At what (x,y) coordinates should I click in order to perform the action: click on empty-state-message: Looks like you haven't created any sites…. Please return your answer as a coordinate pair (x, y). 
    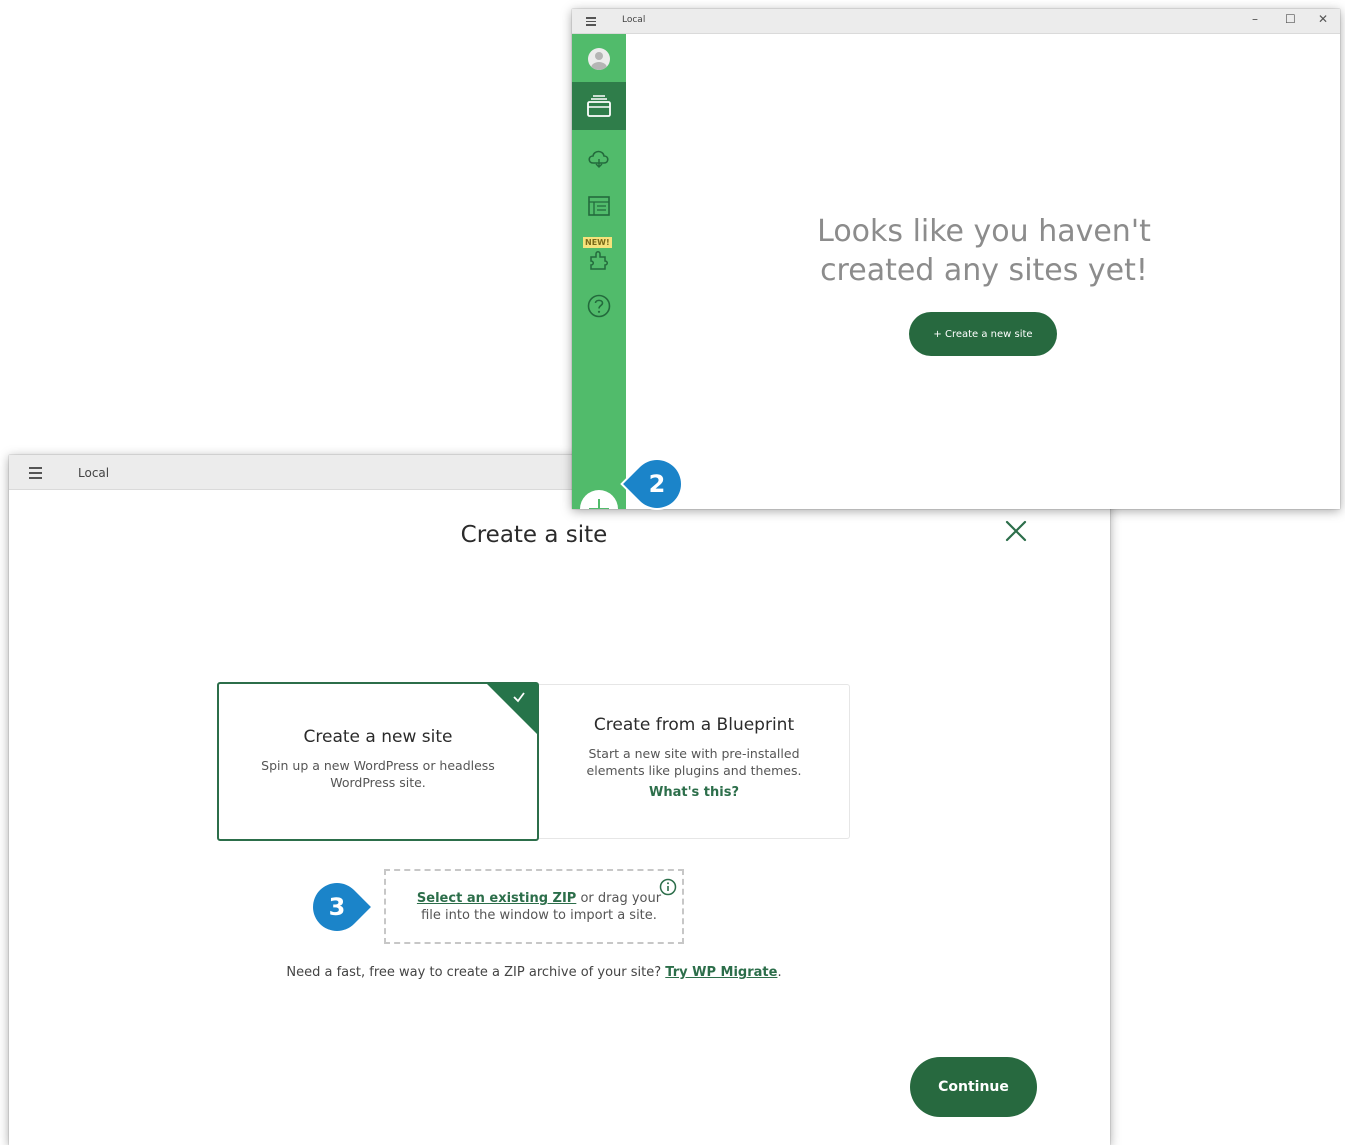
    Looking at the image, I should click on (984, 251).